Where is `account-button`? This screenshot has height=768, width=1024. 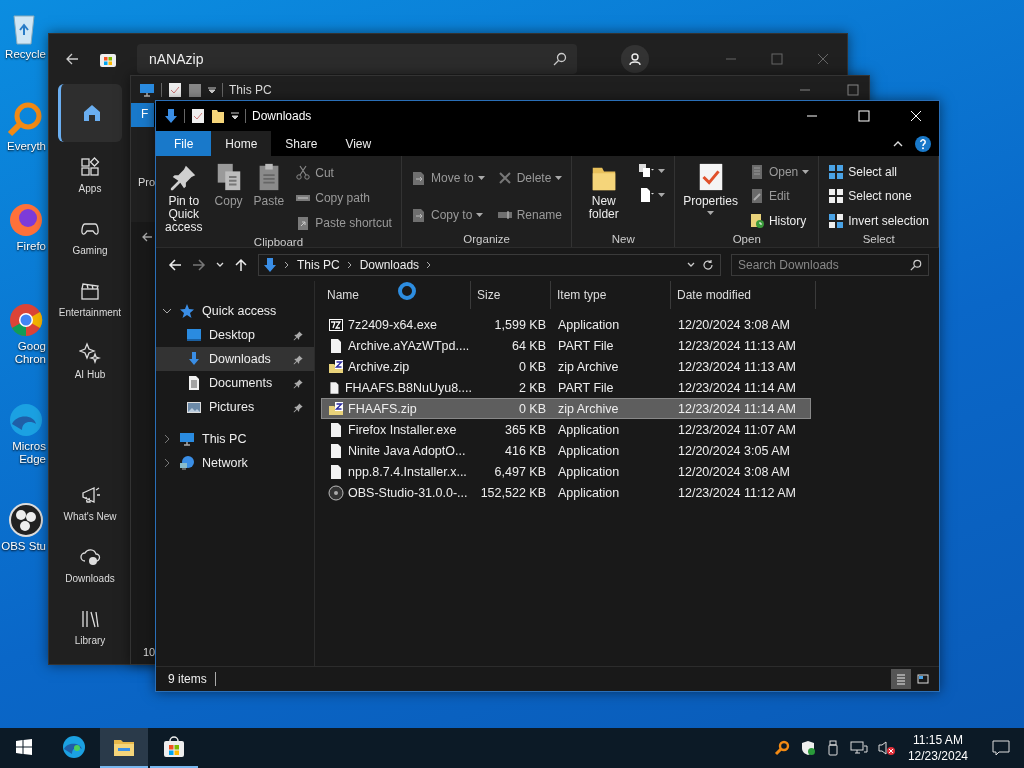
account-button is located at coordinates (635, 59).